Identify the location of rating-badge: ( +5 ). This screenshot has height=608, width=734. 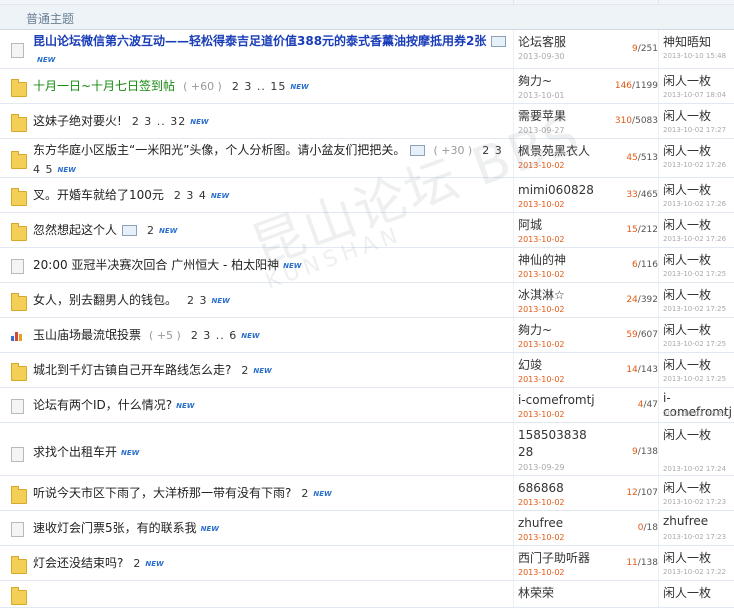
(165, 335).